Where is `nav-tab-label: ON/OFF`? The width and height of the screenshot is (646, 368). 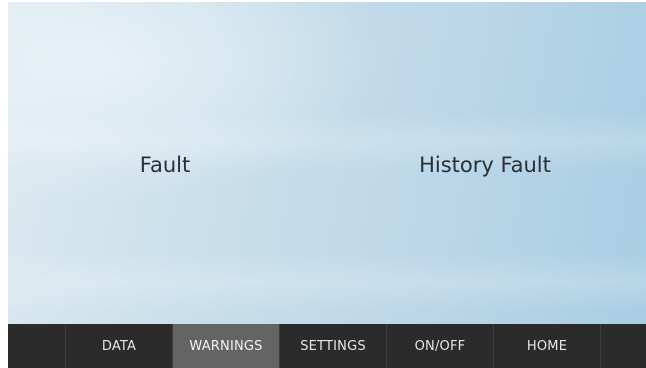 nav-tab-label: ON/OFF is located at coordinates (440, 346).